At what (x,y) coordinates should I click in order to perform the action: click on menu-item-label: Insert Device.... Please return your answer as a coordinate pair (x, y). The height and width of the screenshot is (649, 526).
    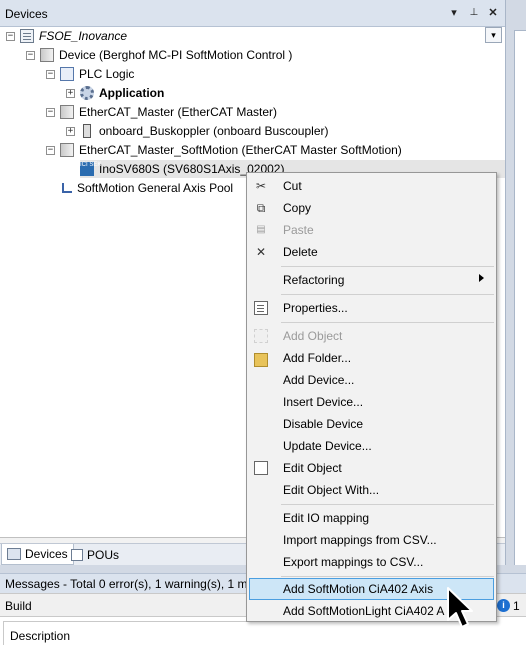
    Looking at the image, I should click on (323, 402).